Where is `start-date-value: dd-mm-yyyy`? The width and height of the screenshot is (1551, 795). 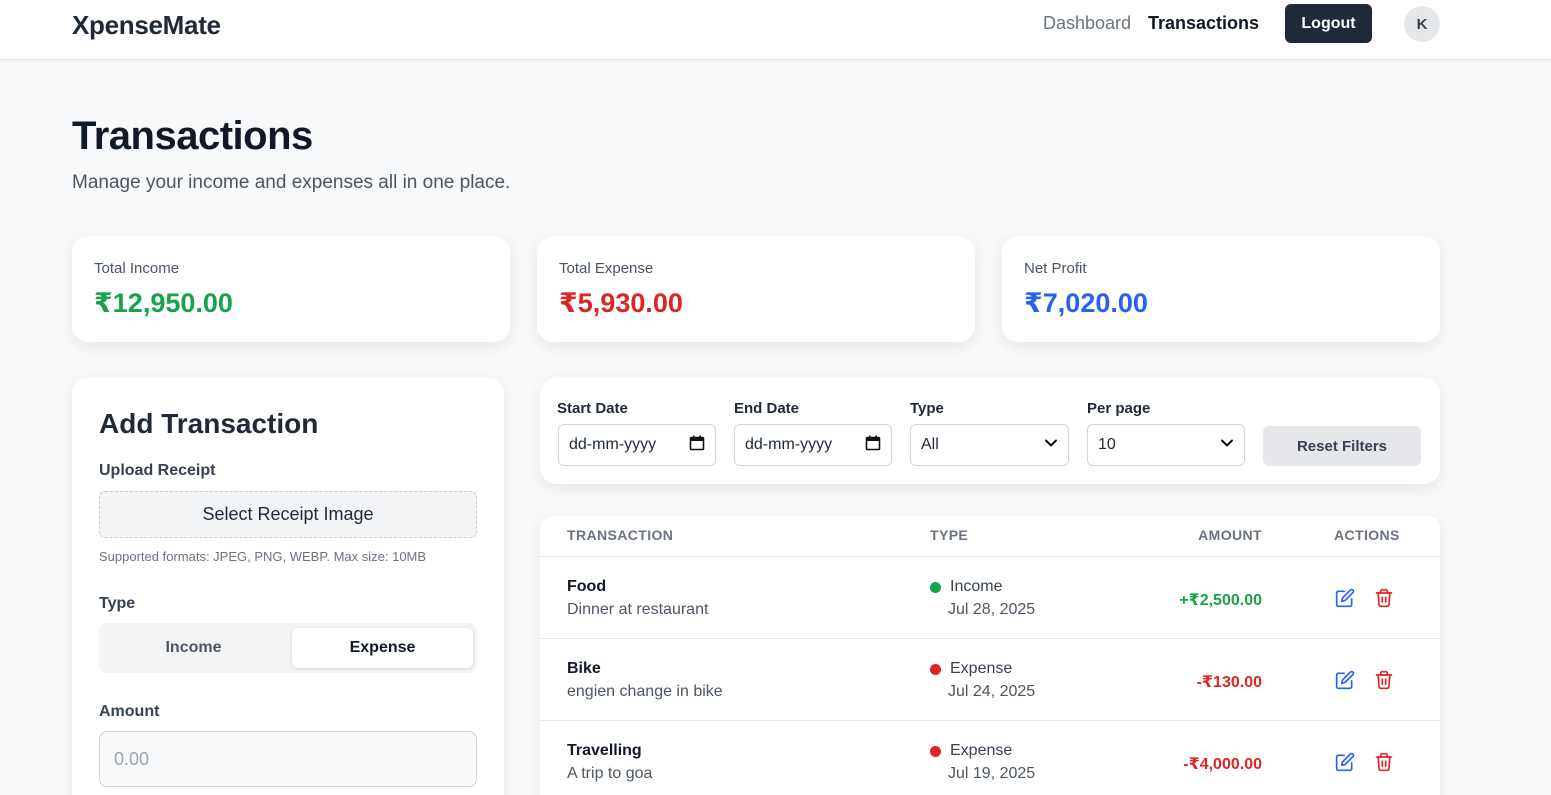
start-date-value: dd-mm-yyyy is located at coordinates (613, 444).